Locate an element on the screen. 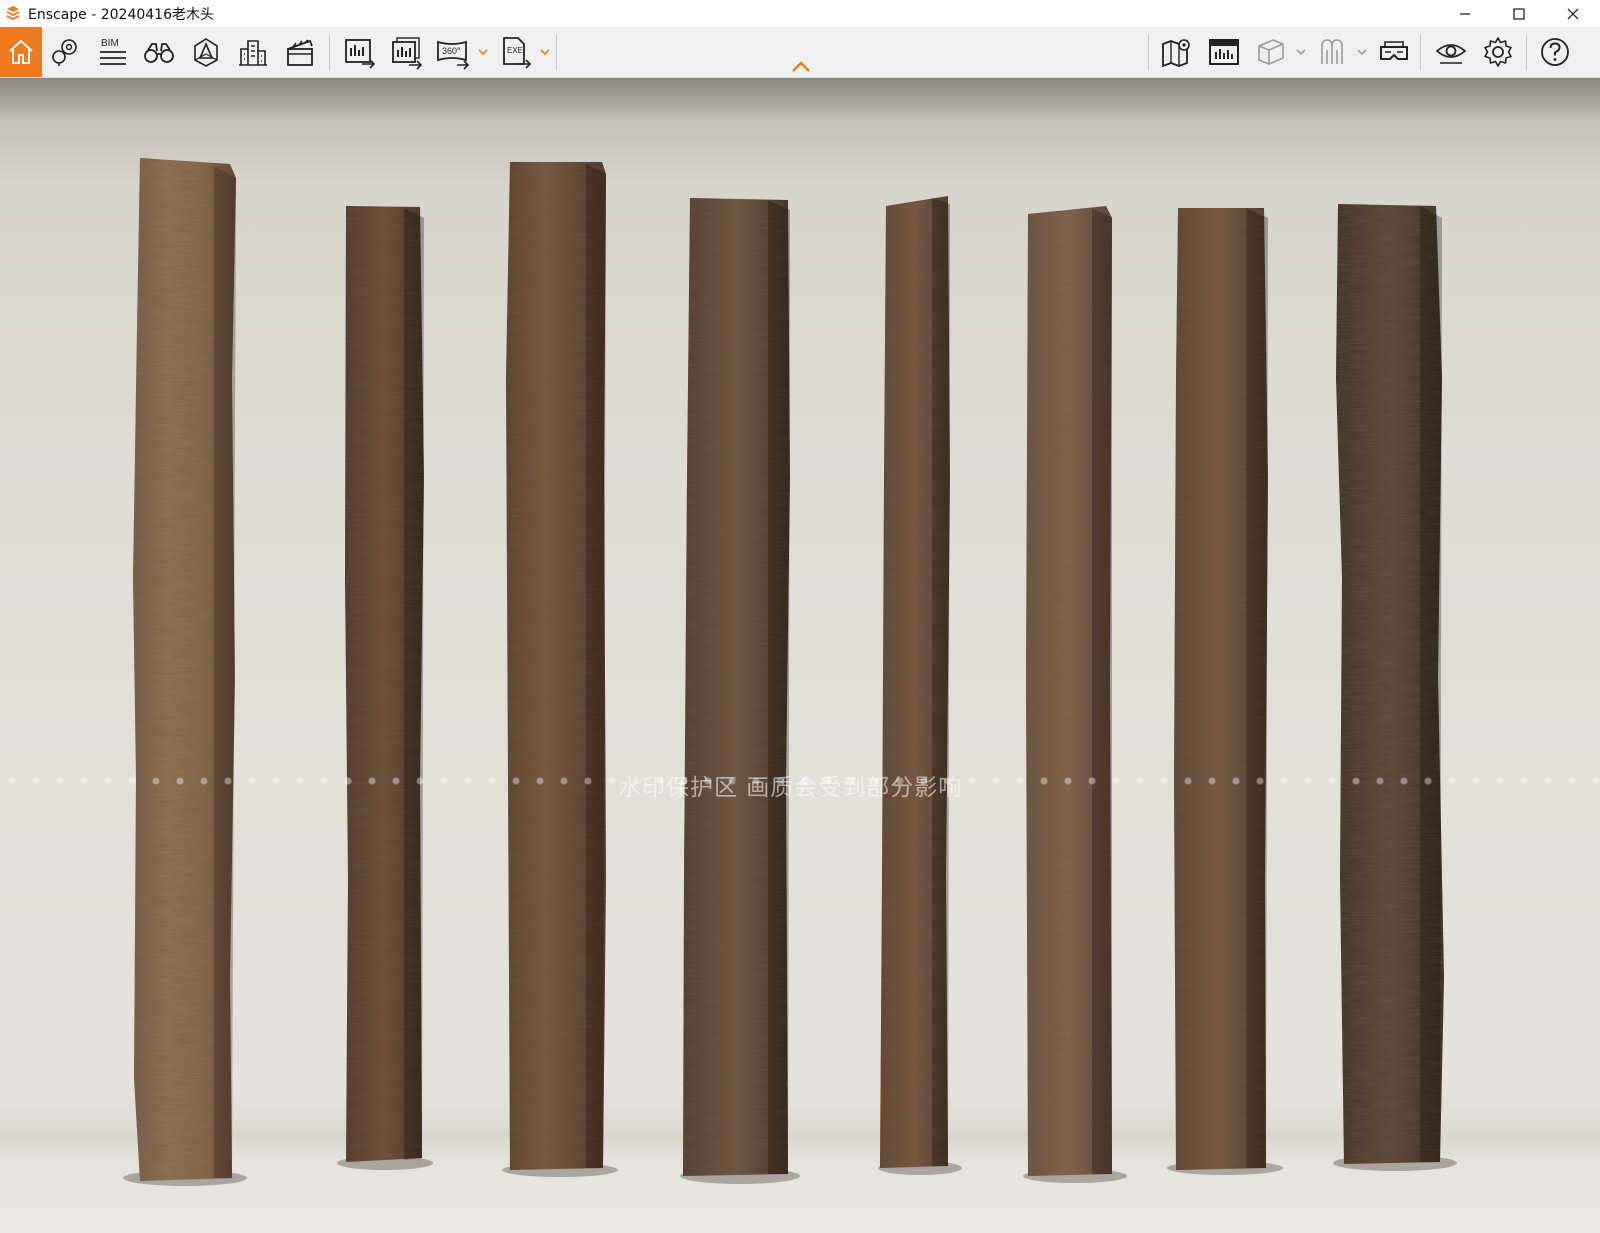 Image resolution: width=1600 pixels, height=1233 pixels. map-button is located at coordinates (1177, 52).